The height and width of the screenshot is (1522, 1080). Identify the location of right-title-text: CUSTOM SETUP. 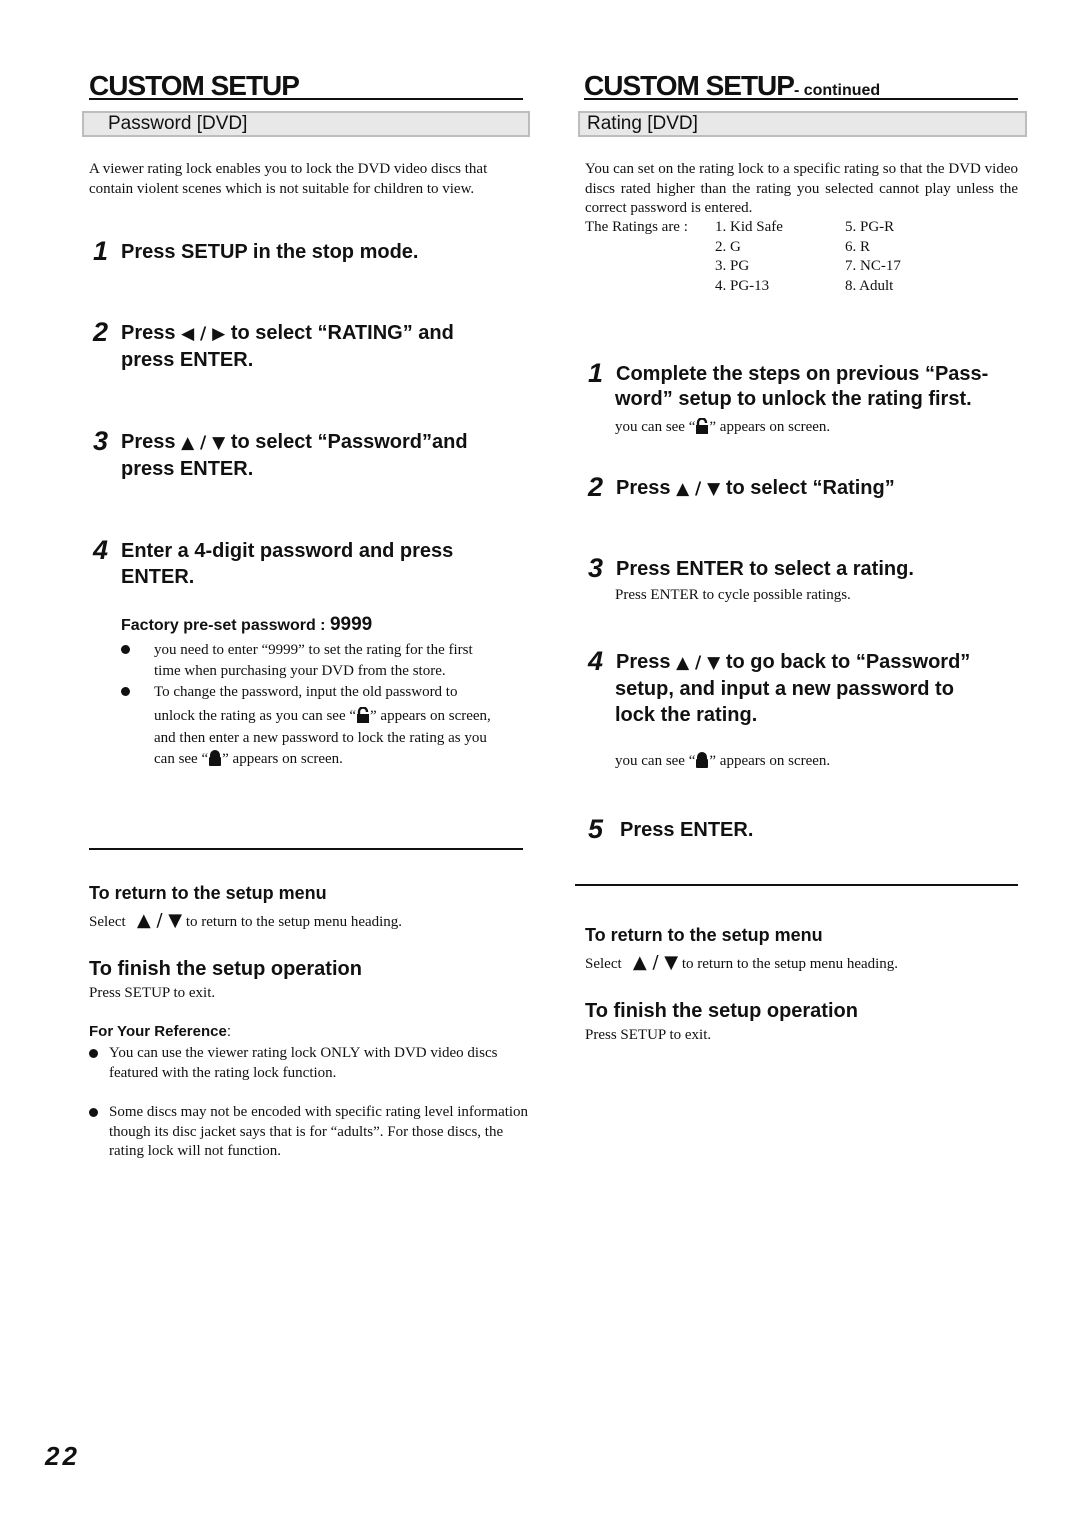
(689, 85).